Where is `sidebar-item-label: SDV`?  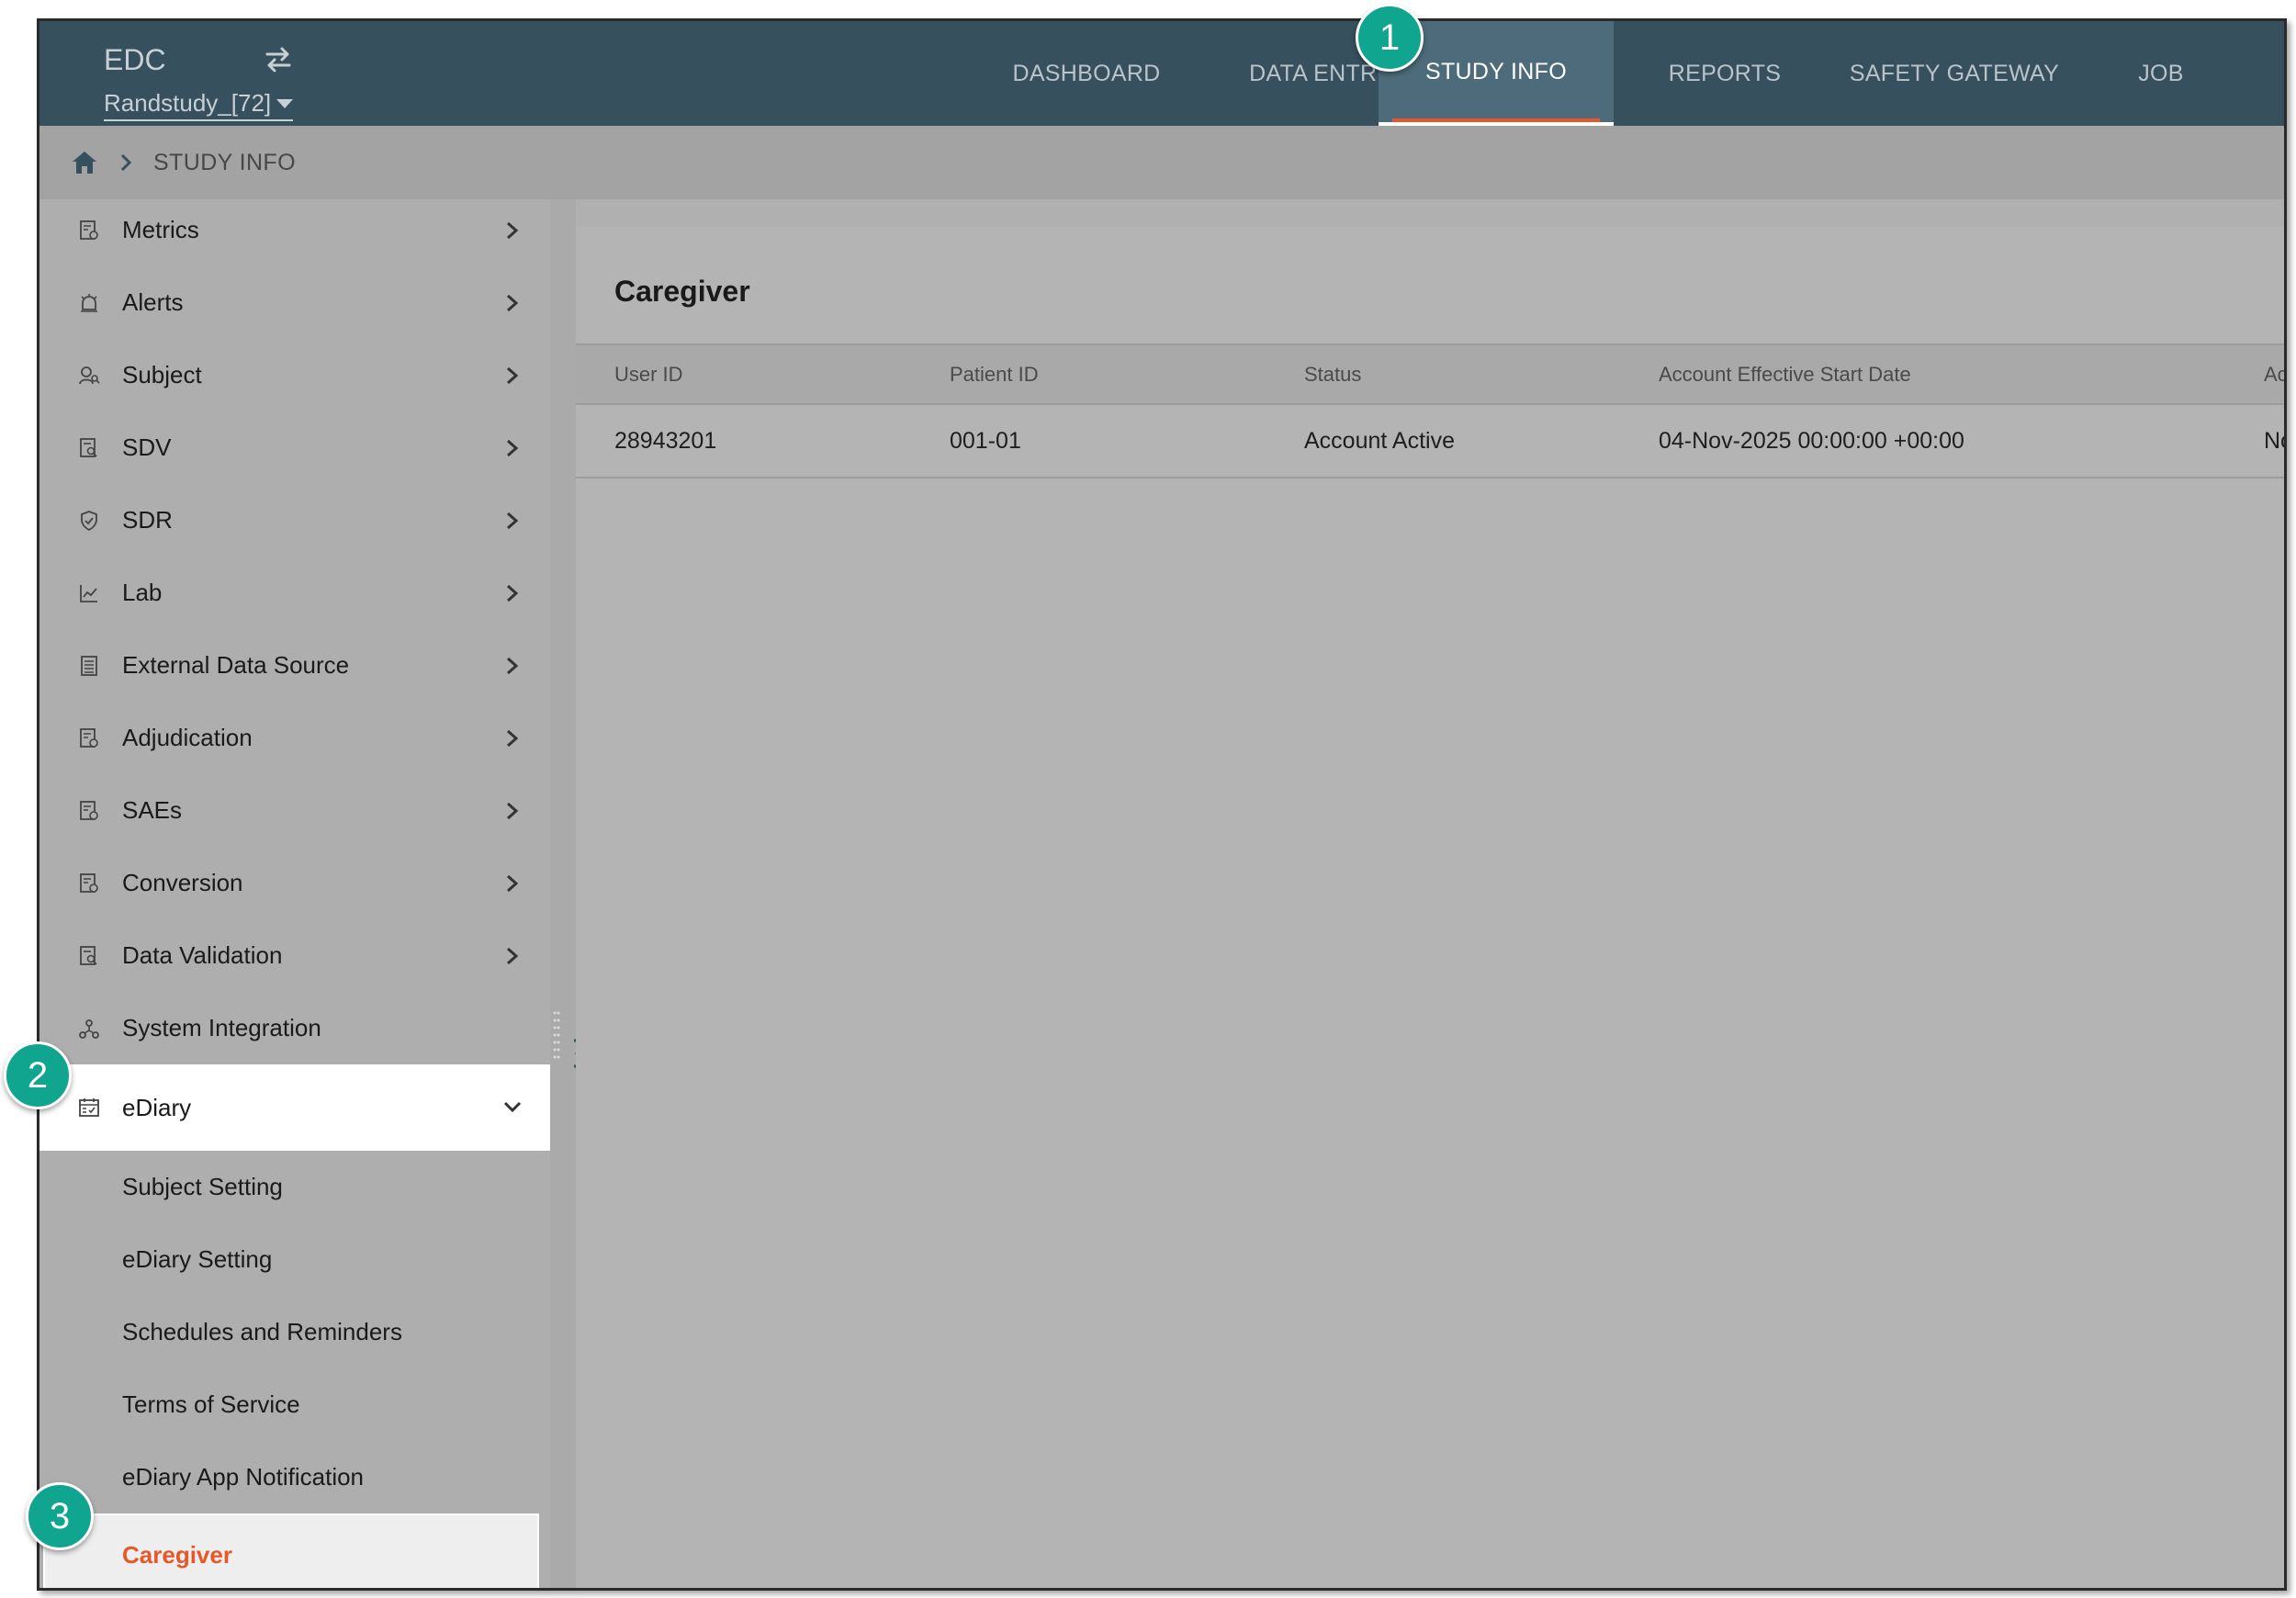
sidebar-item-label: SDV is located at coordinates (147, 447).